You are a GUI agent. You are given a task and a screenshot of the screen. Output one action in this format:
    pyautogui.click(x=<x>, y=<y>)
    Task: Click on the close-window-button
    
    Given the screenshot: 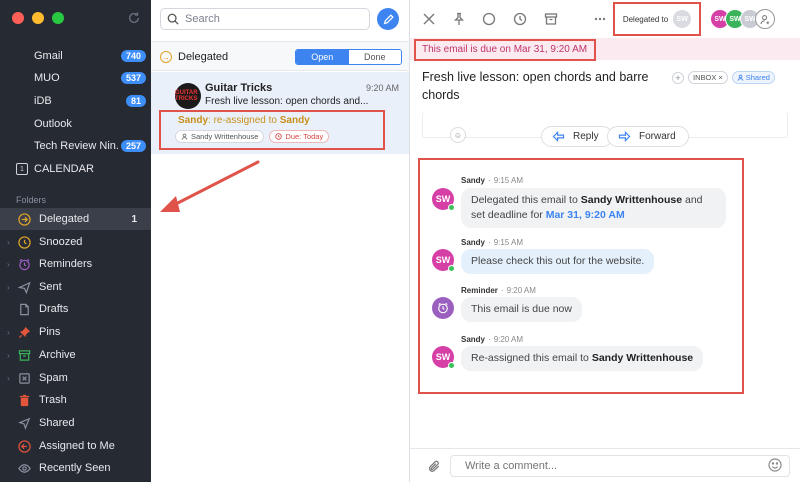 What is the action you would take?
    pyautogui.click(x=18, y=18)
    